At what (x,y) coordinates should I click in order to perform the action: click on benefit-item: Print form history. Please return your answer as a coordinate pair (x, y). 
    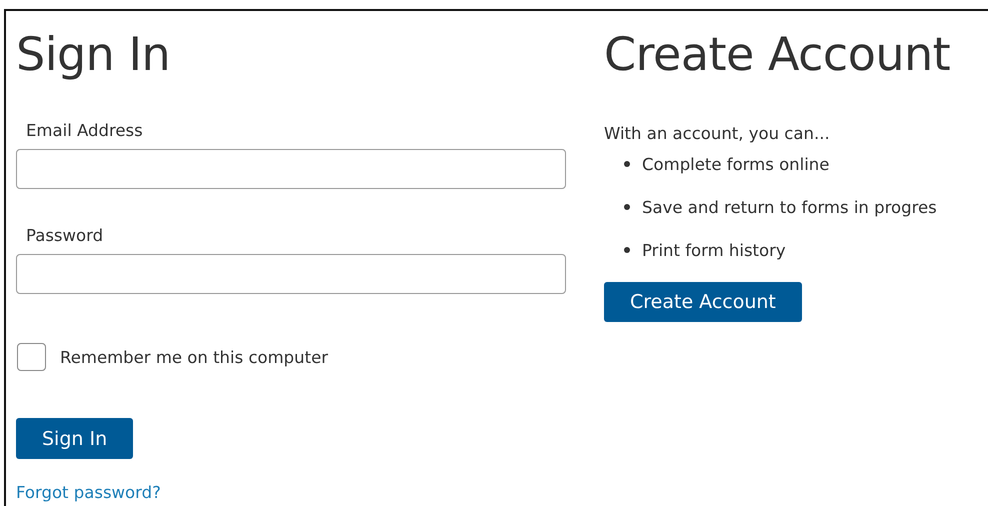
    Looking at the image, I should click on (714, 250).